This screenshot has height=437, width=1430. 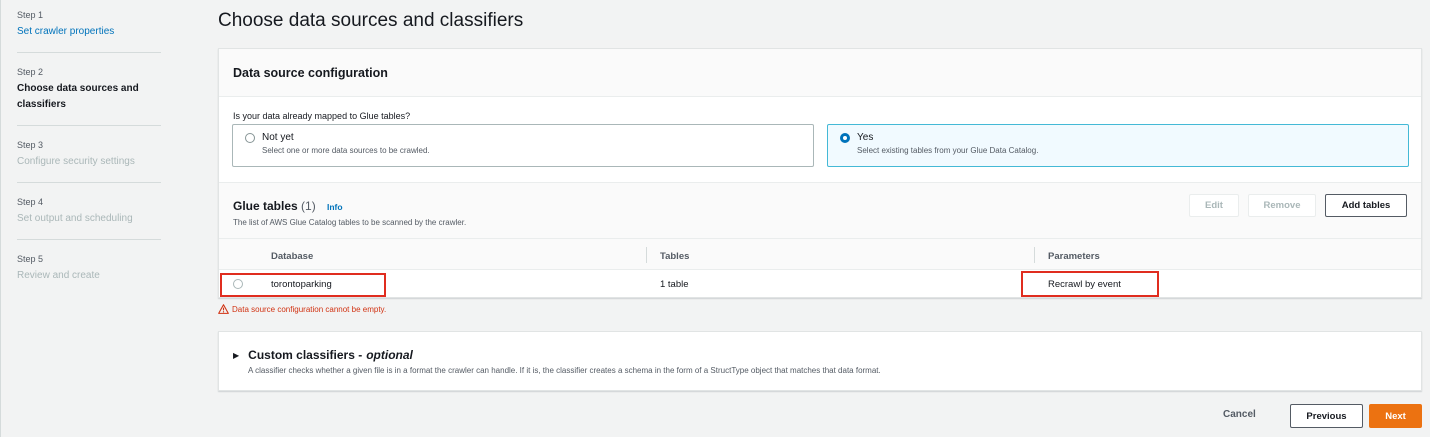 What do you see at coordinates (1395, 416) in the screenshot?
I see `next-button: Next` at bounding box center [1395, 416].